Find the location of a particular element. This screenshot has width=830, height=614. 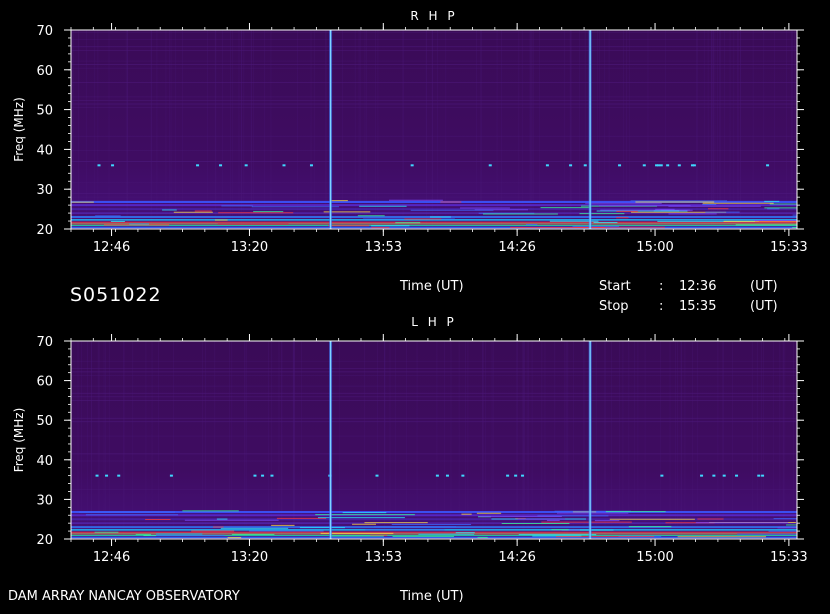

stop-ut: (UT) is located at coordinates (764, 306).